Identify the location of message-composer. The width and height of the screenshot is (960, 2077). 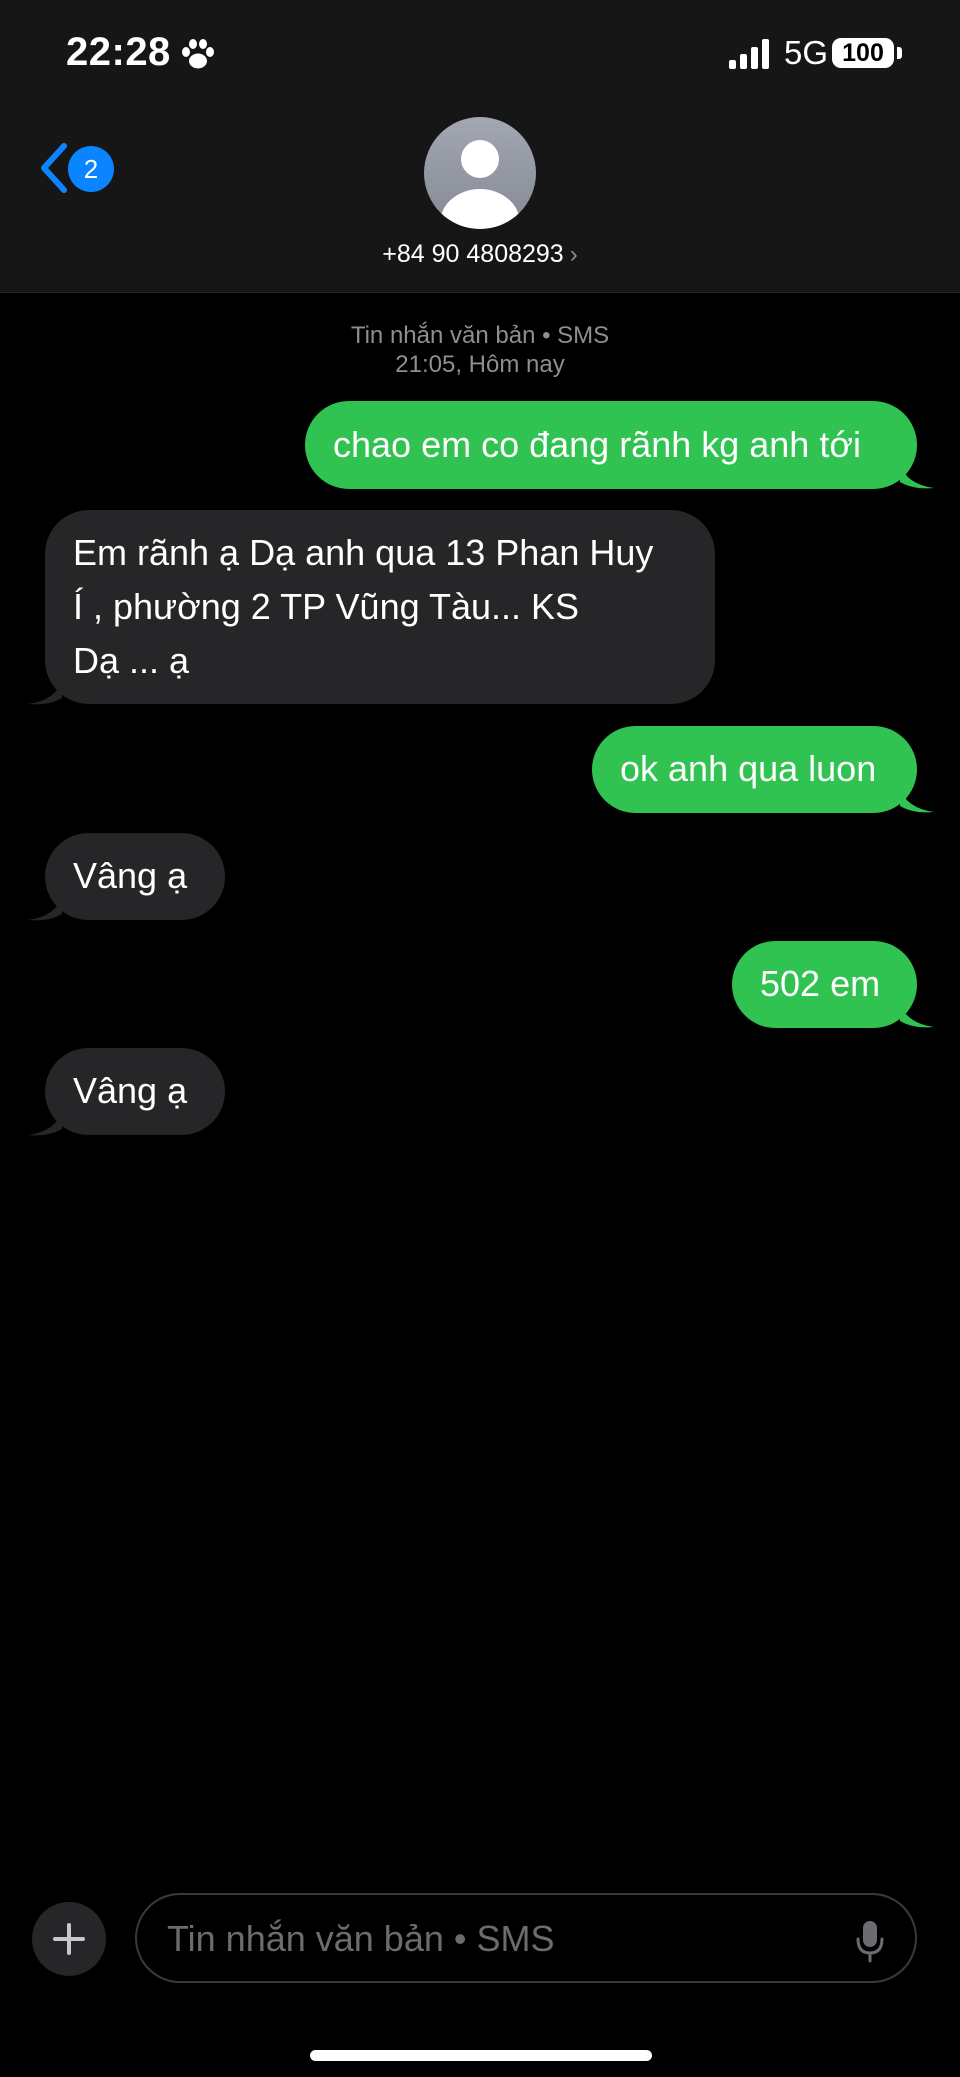
(526, 1938).